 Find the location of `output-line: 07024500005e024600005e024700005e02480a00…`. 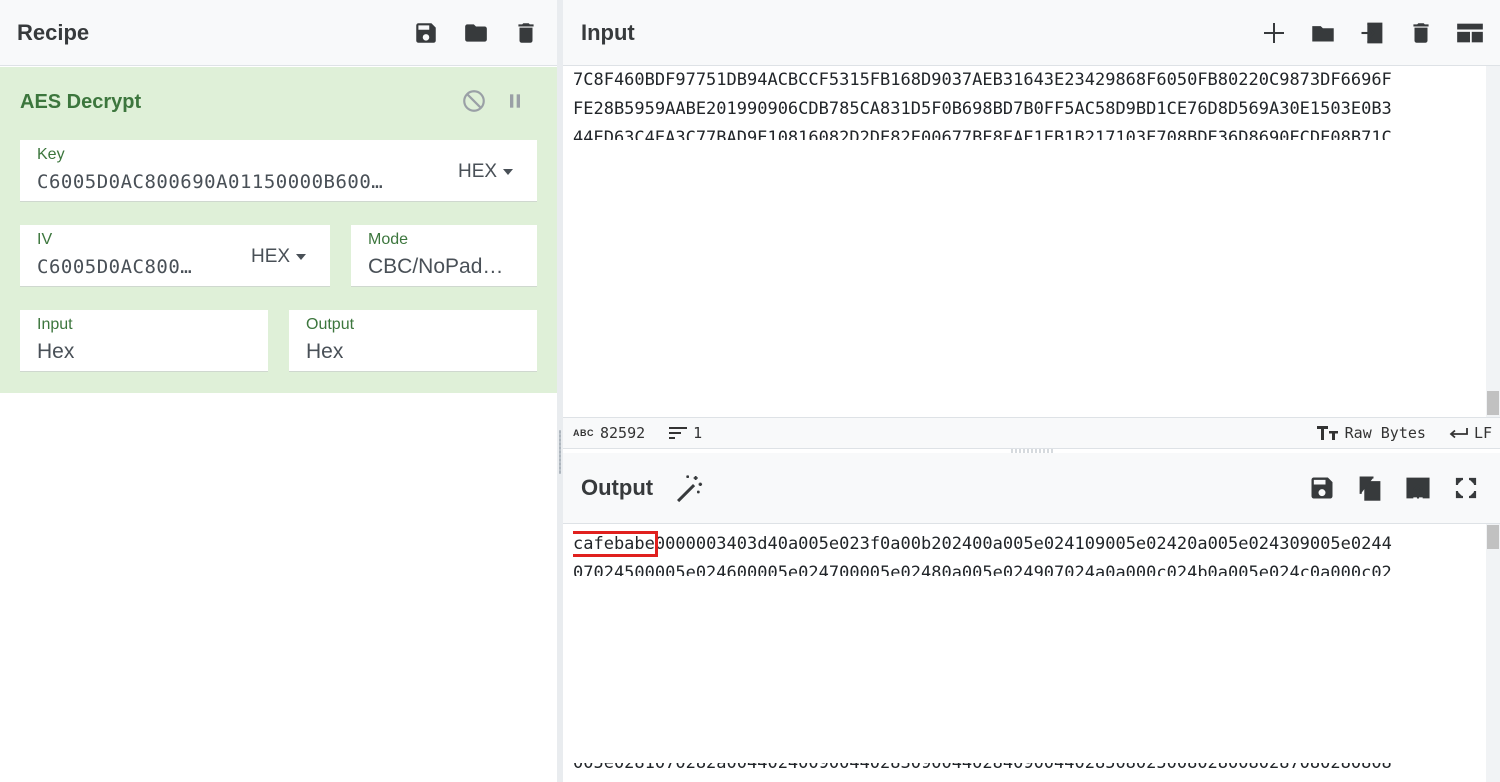

output-line: 07024500005e024600005e024700005e02480a00… is located at coordinates (982, 569).